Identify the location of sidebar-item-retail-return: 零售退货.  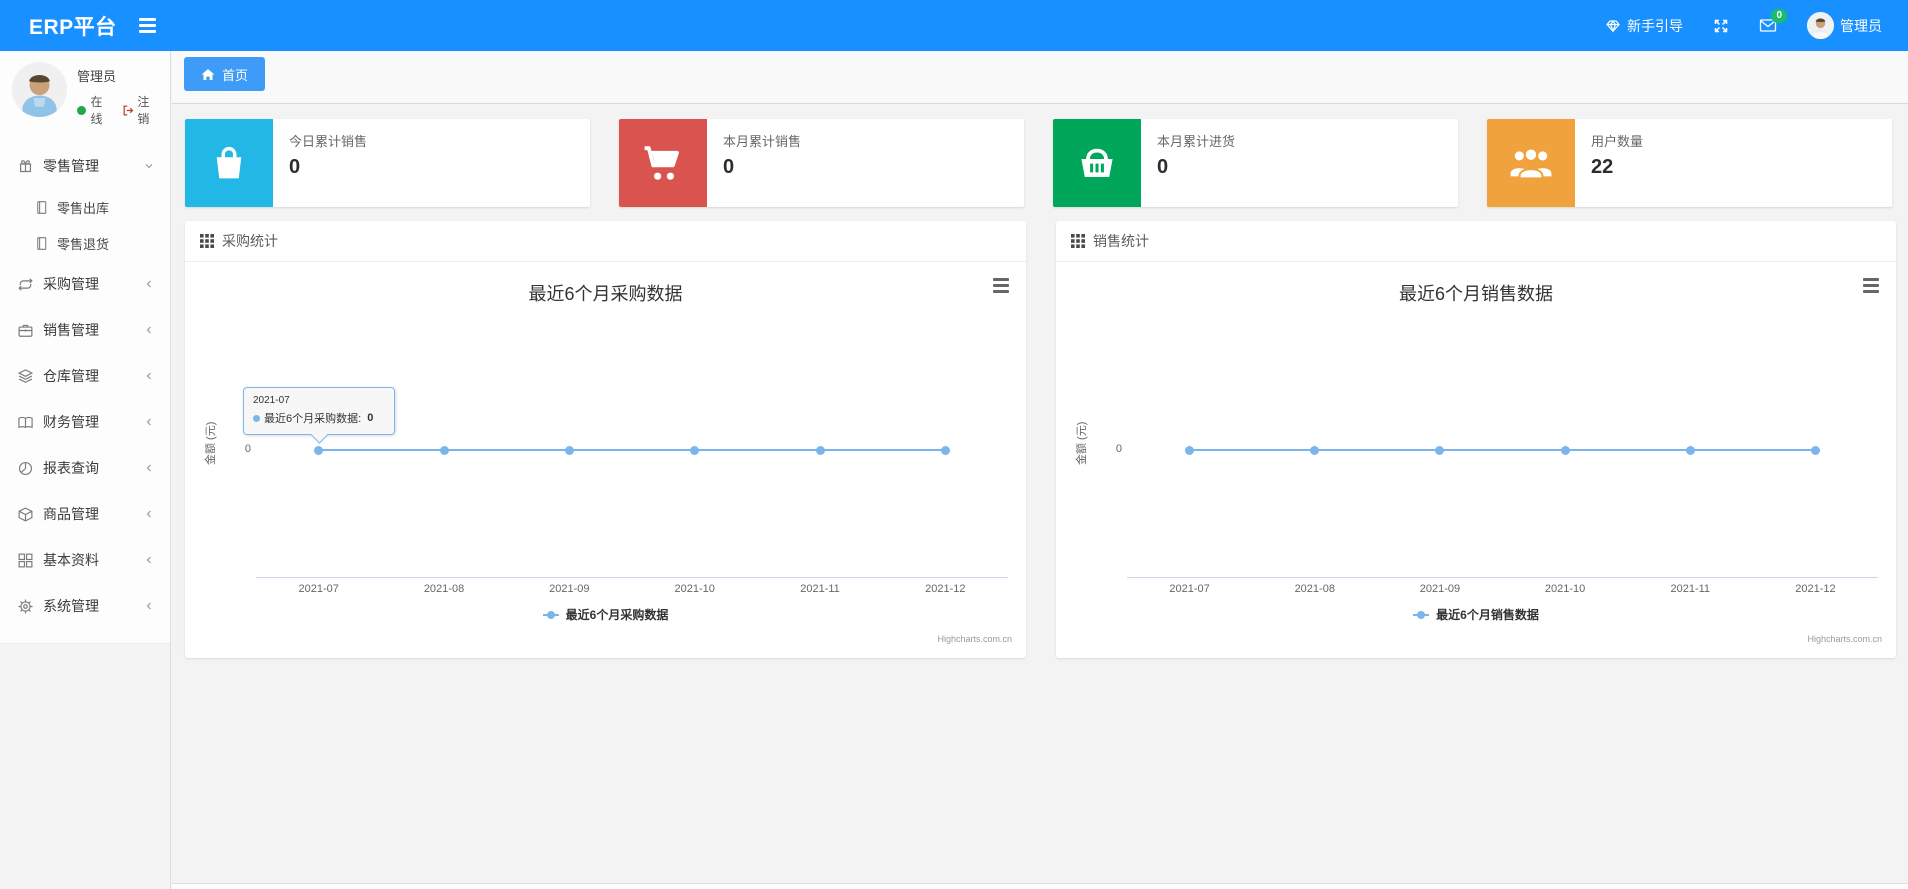
(85, 243).